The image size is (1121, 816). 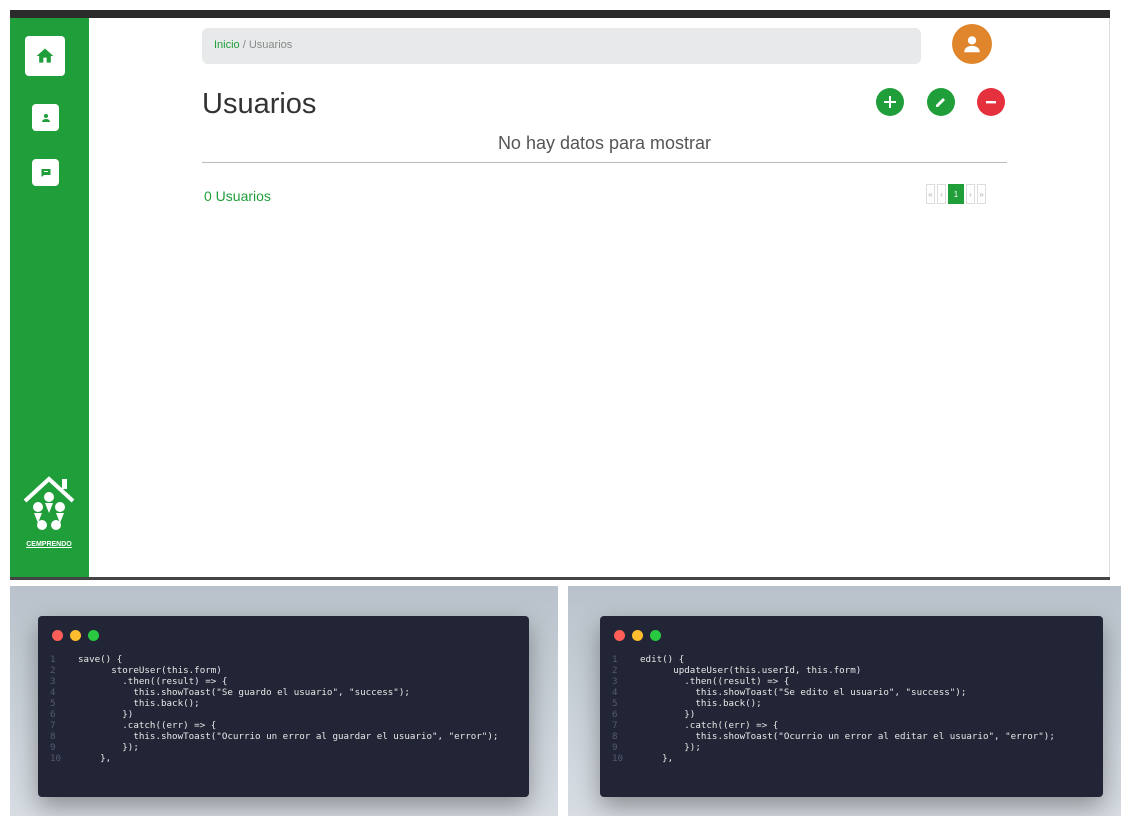 I want to click on code-line: 3 .then((result) => {, so click(x=274, y=681).